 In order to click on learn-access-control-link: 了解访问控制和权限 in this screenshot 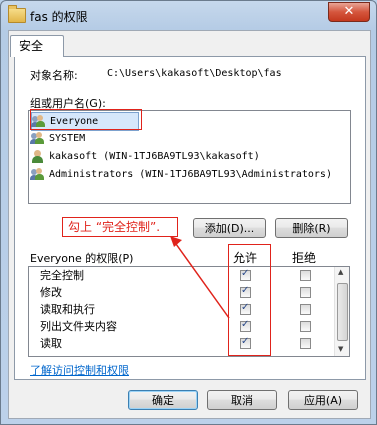, I will do `click(79, 370)`.